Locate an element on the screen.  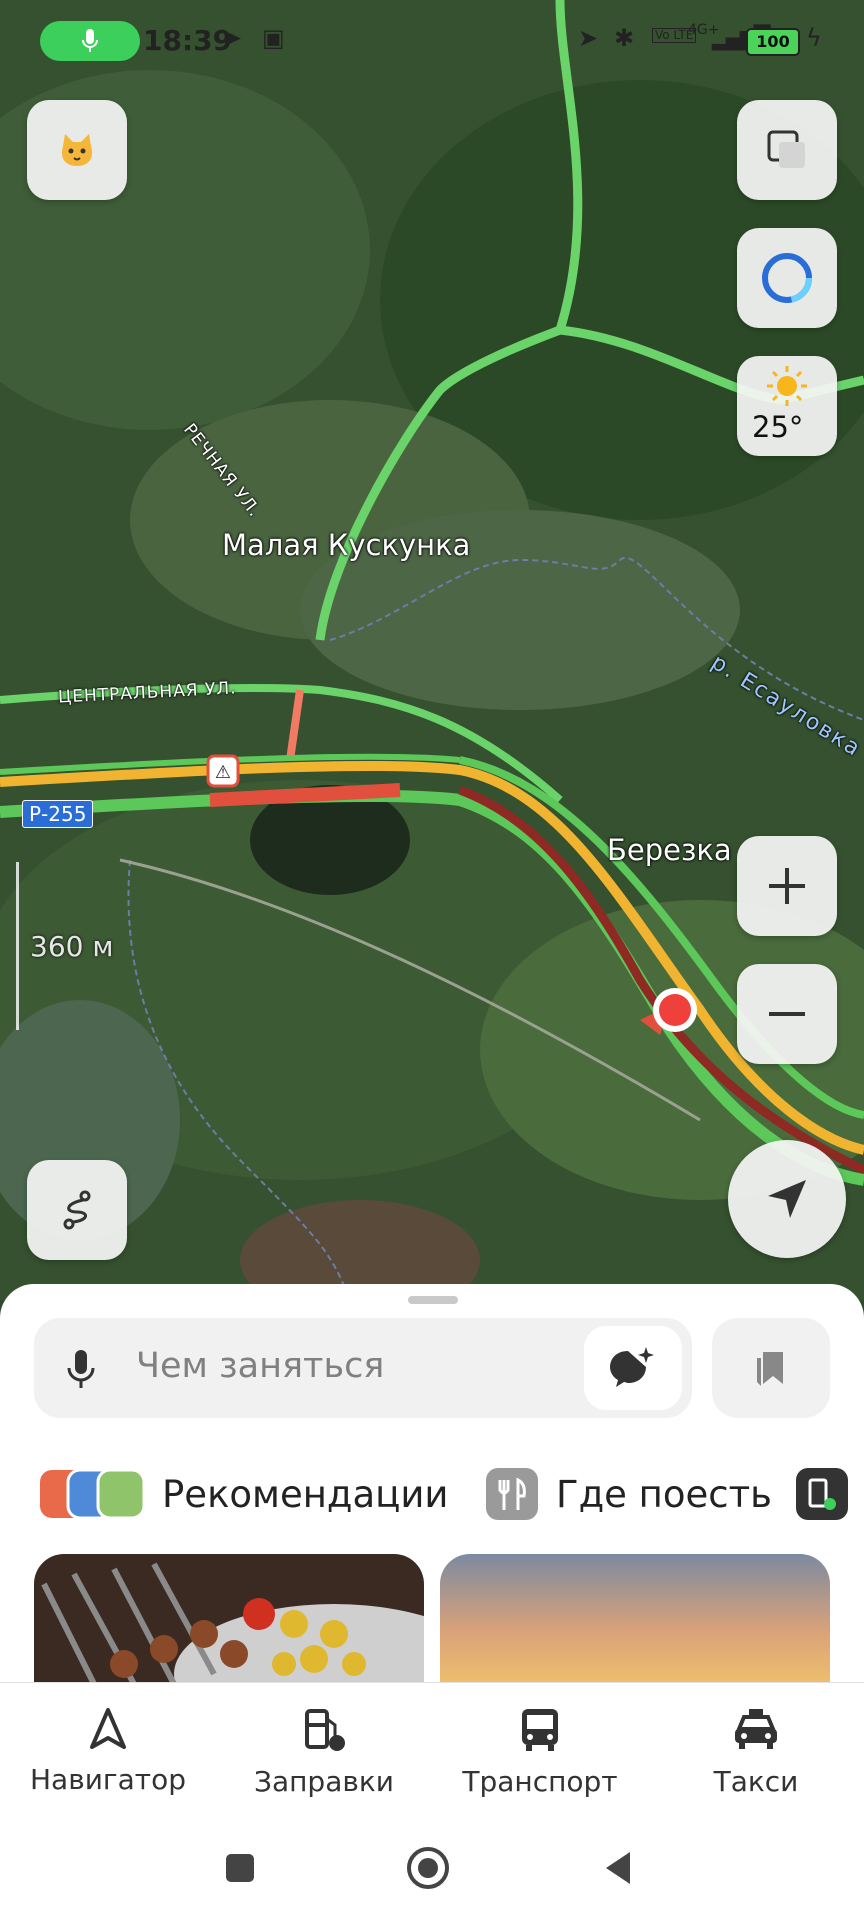
mic-icon is located at coordinates (90, 40).